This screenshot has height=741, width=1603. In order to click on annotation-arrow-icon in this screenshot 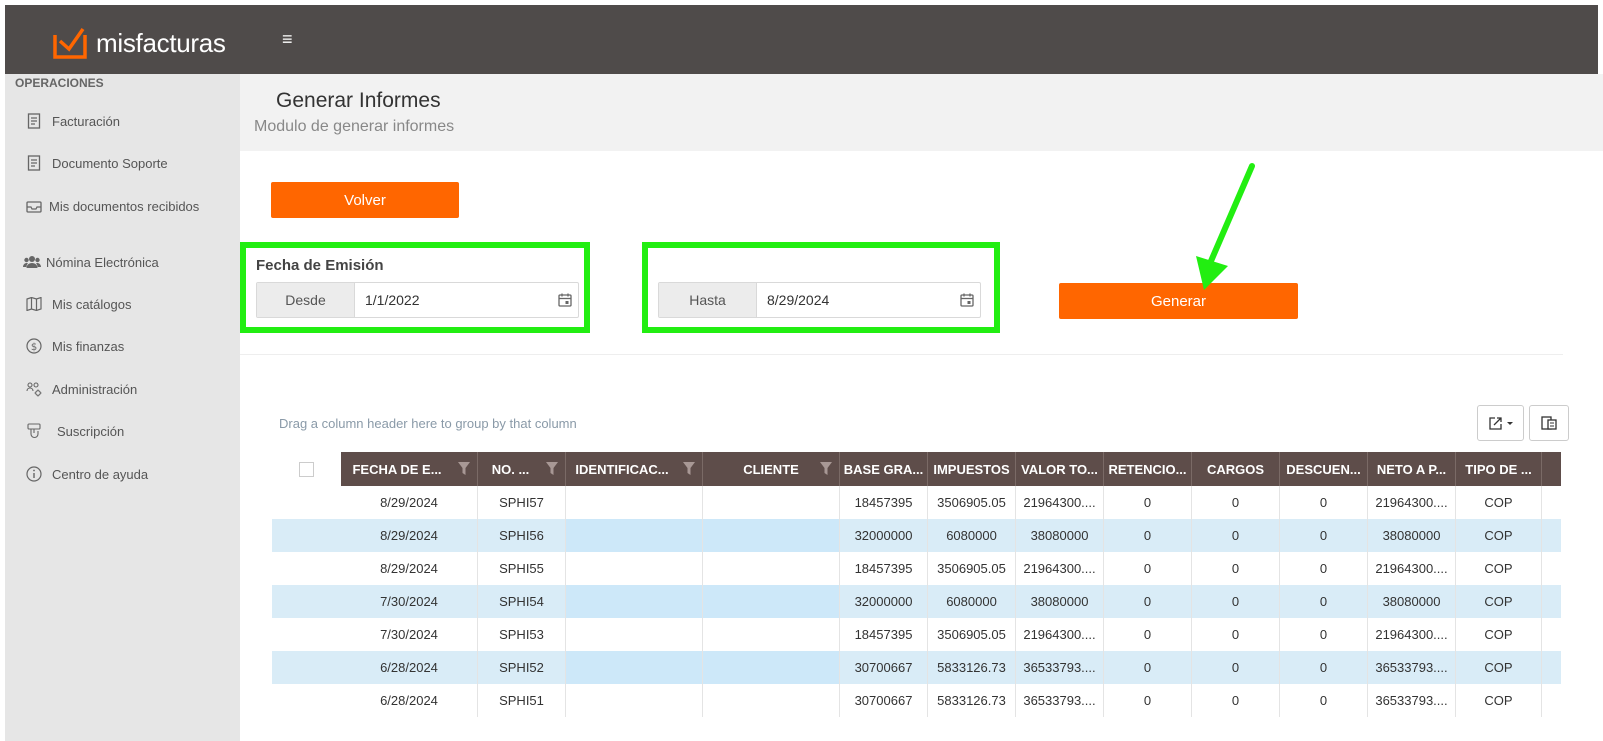, I will do `click(1225, 226)`.